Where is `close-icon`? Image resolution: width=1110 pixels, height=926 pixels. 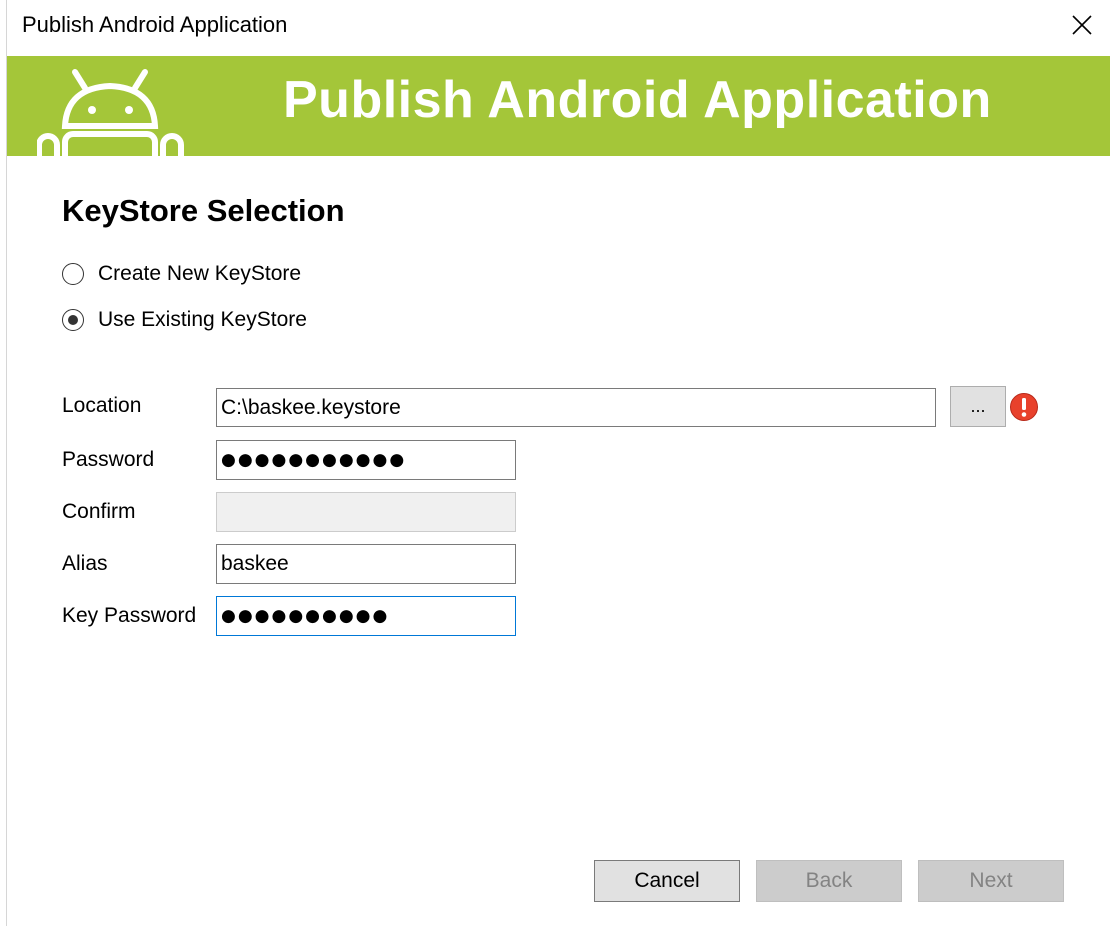 close-icon is located at coordinates (1082, 25).